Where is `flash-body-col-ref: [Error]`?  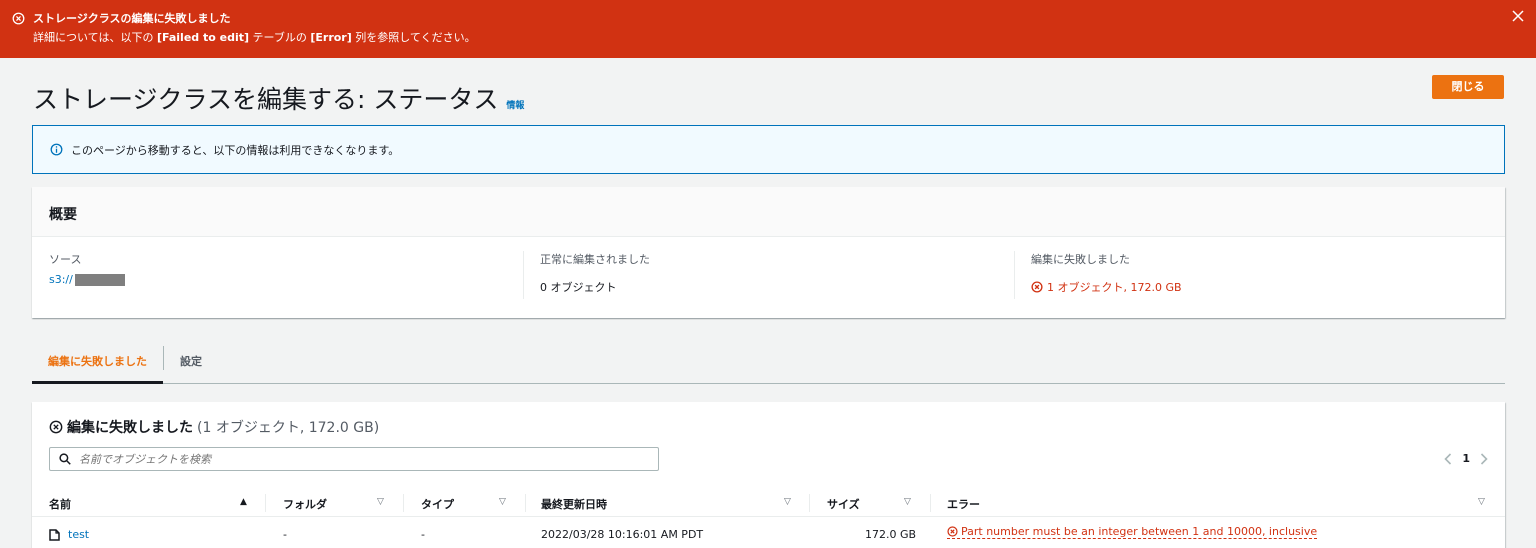
flash-body-col-ref: [Error] is located at coordinates (331, 37).